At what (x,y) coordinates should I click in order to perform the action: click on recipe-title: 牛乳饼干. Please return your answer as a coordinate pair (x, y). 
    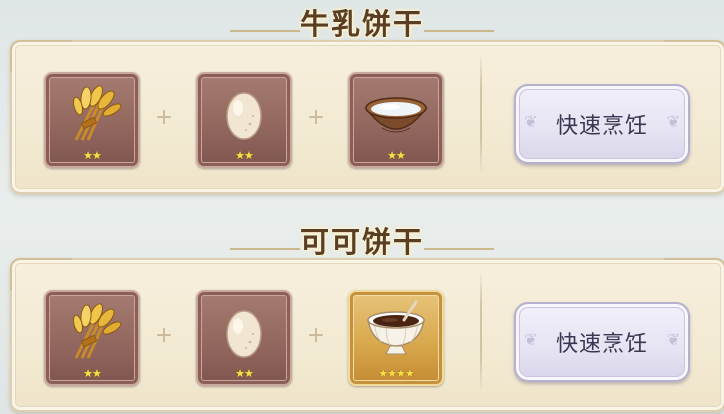
    Looking at the image, I should click on (361, 24).